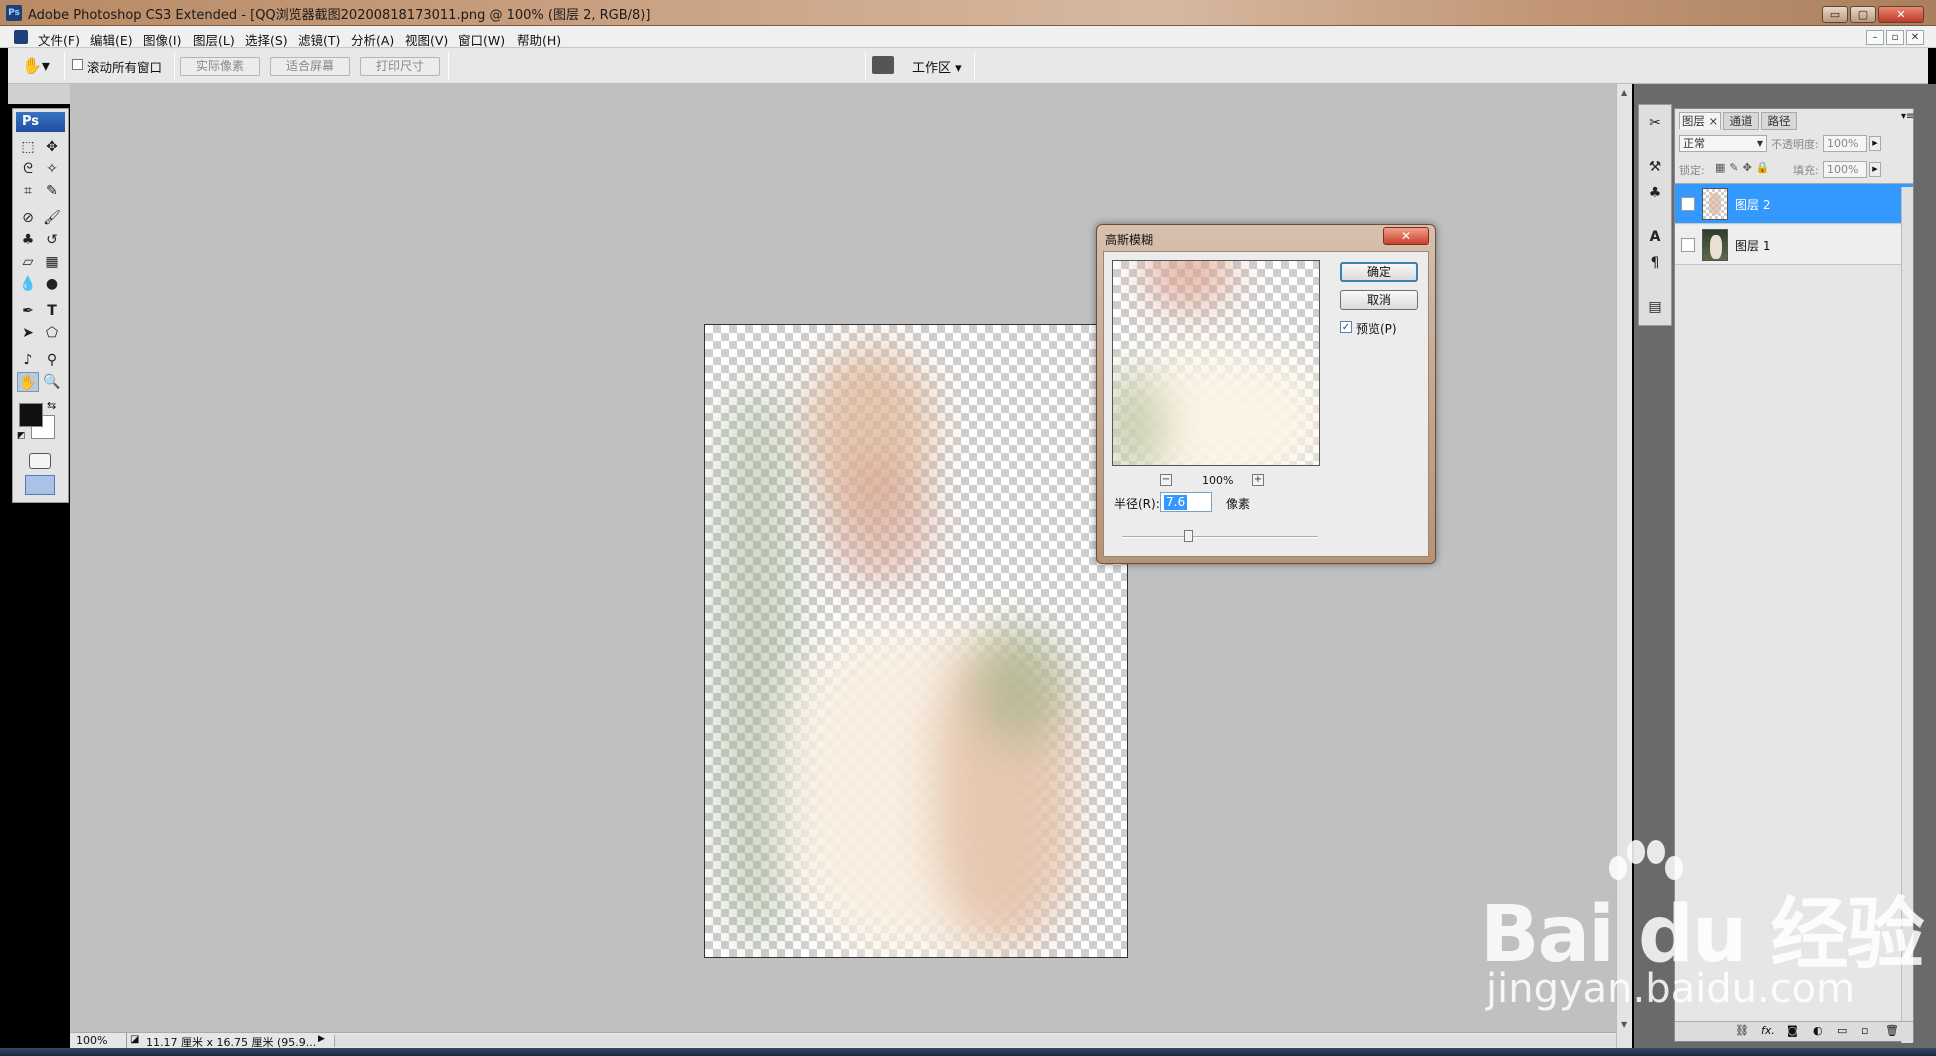  What do you see at coordinates (1875, 37) in the screenshot?
I see `doc-minimize-button: –` at bounding box center [1875, 37].